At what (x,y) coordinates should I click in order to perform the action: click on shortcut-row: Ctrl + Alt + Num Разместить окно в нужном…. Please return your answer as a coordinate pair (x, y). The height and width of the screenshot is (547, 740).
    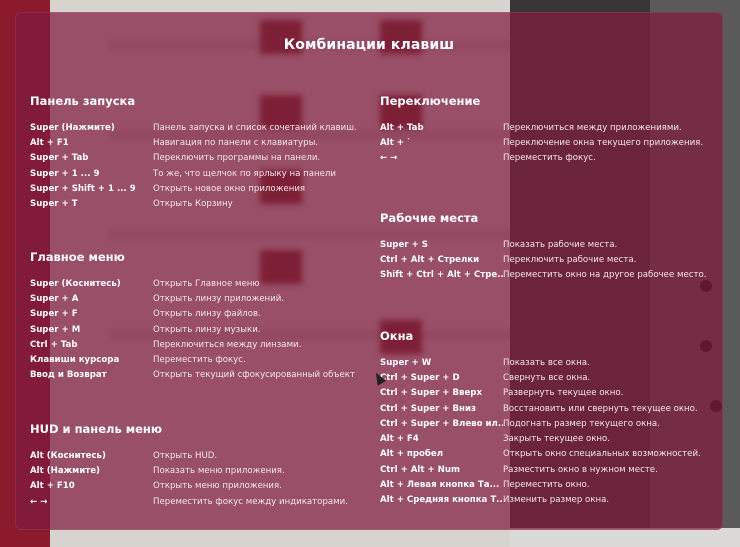
    Looking at the image, I should click on (546, 469).